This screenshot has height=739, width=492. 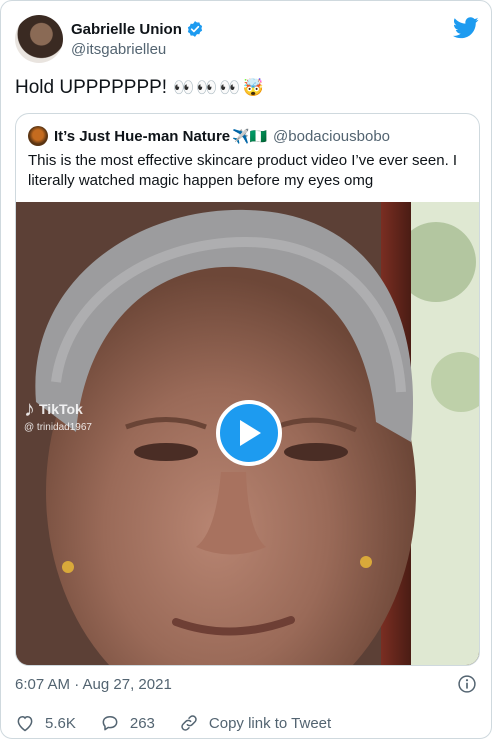 What do you see at coordinates (219, 87) in the screenshot?
I see `tweet-emoji: 👀👀👀🤯` at bounding box center [219, 87].